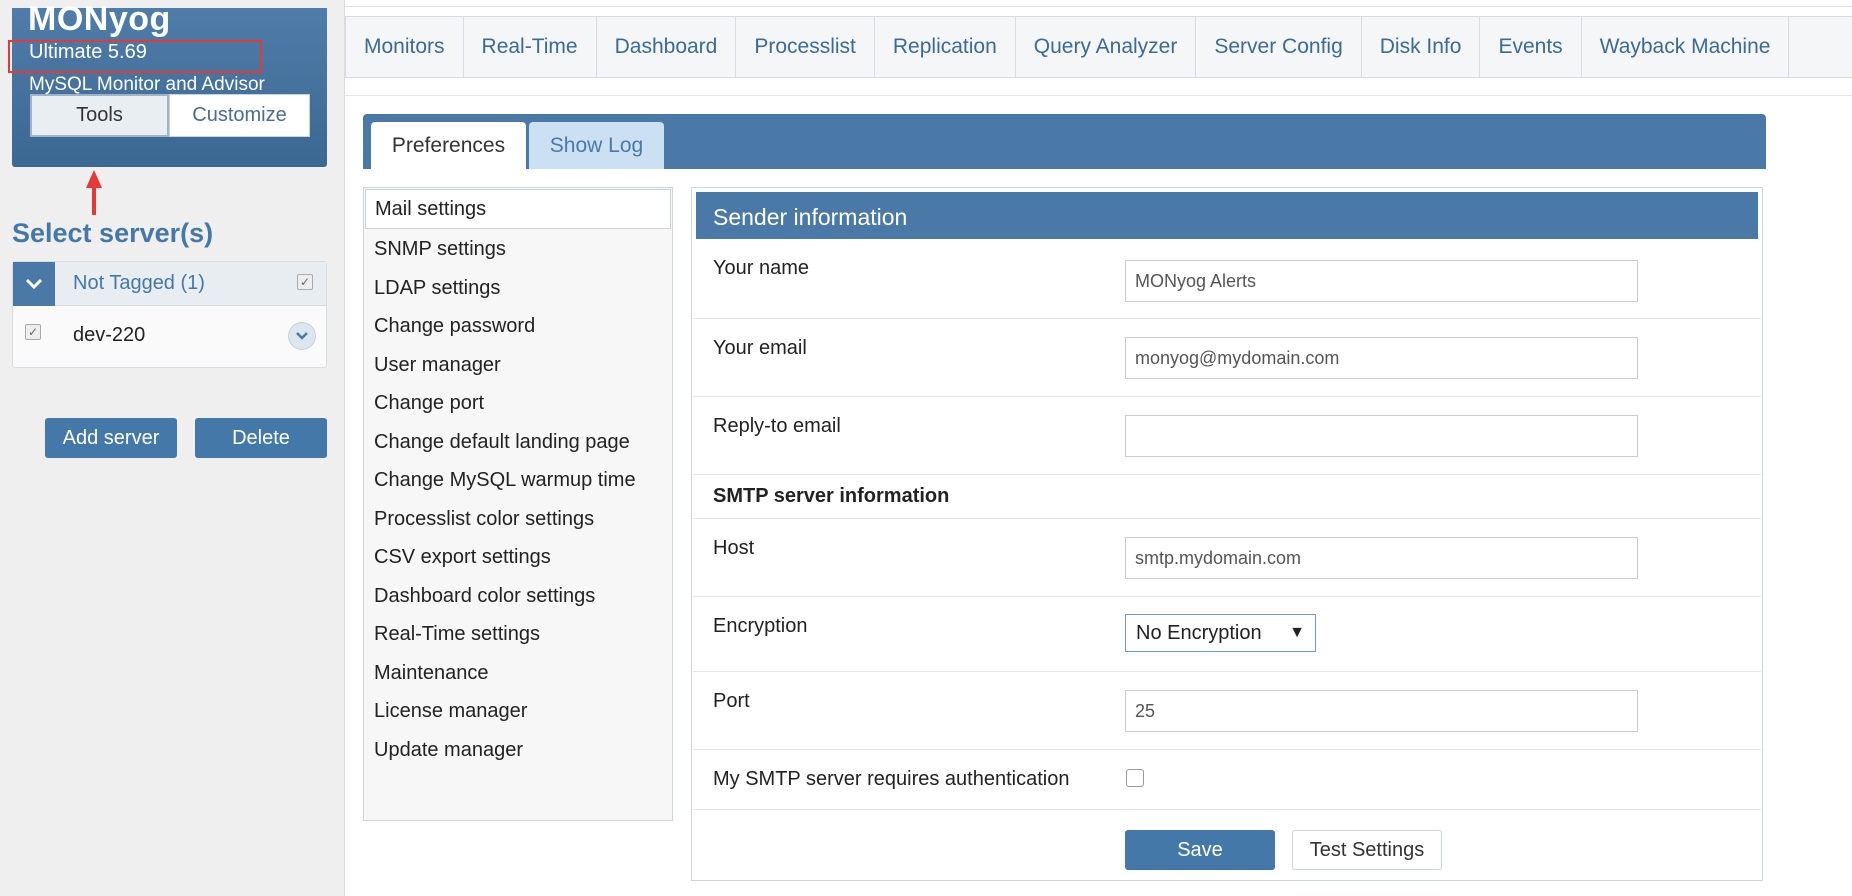 The width and height of the screenshot is (1852, 896). What do you see at coordinates (1531, 47) in the screenshot?
I see `nav-events: Events` at bounding box center [1531, 47].